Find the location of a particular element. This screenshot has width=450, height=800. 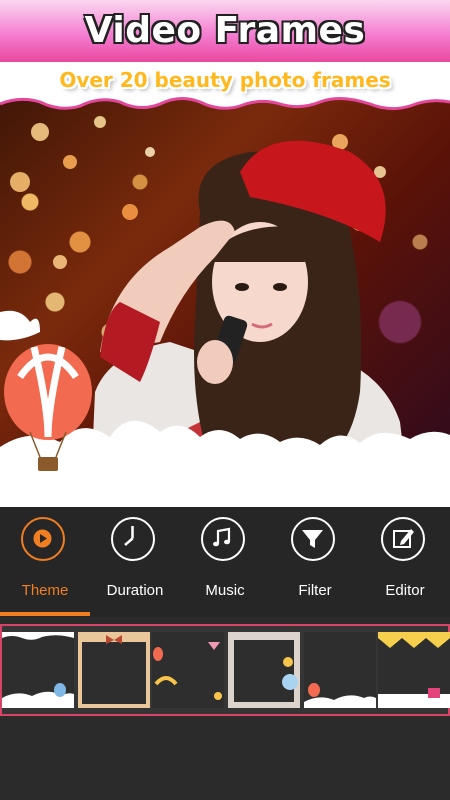

tab-music-label: Music is located at coordinates (225, 590).